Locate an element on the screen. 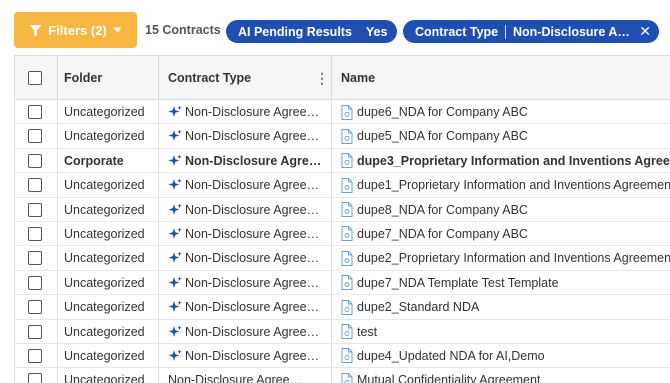  name-cell: dupe5_NDA for Company ABC is located at coordinates (505, 136).